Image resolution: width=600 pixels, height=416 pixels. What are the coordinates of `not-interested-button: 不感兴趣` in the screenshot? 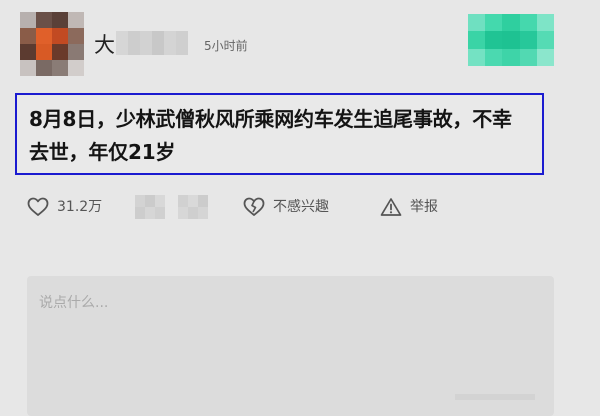 It's located at (286, 207).